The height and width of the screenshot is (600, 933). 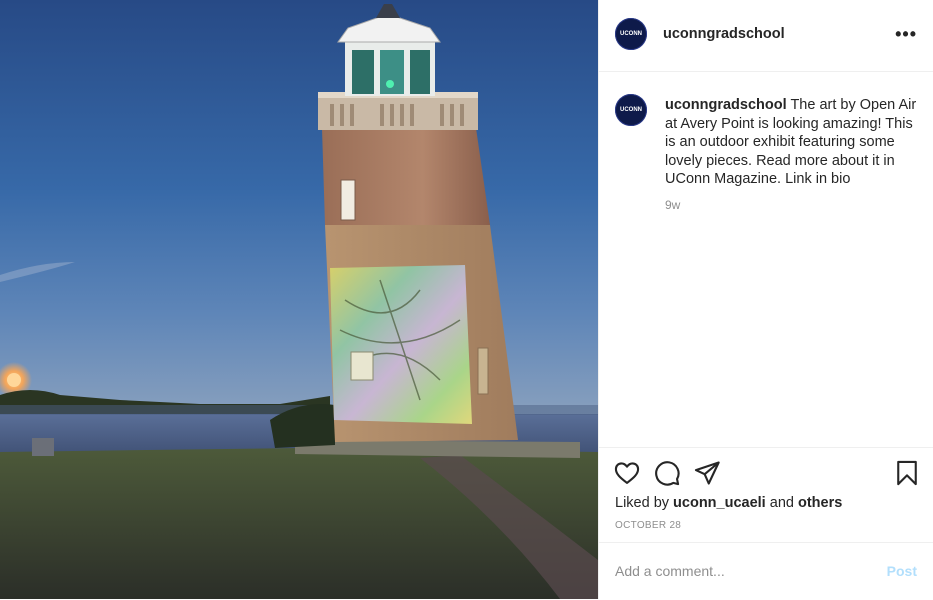 I want to click on header-username: uconngradschool, so click(x=724, y=34).